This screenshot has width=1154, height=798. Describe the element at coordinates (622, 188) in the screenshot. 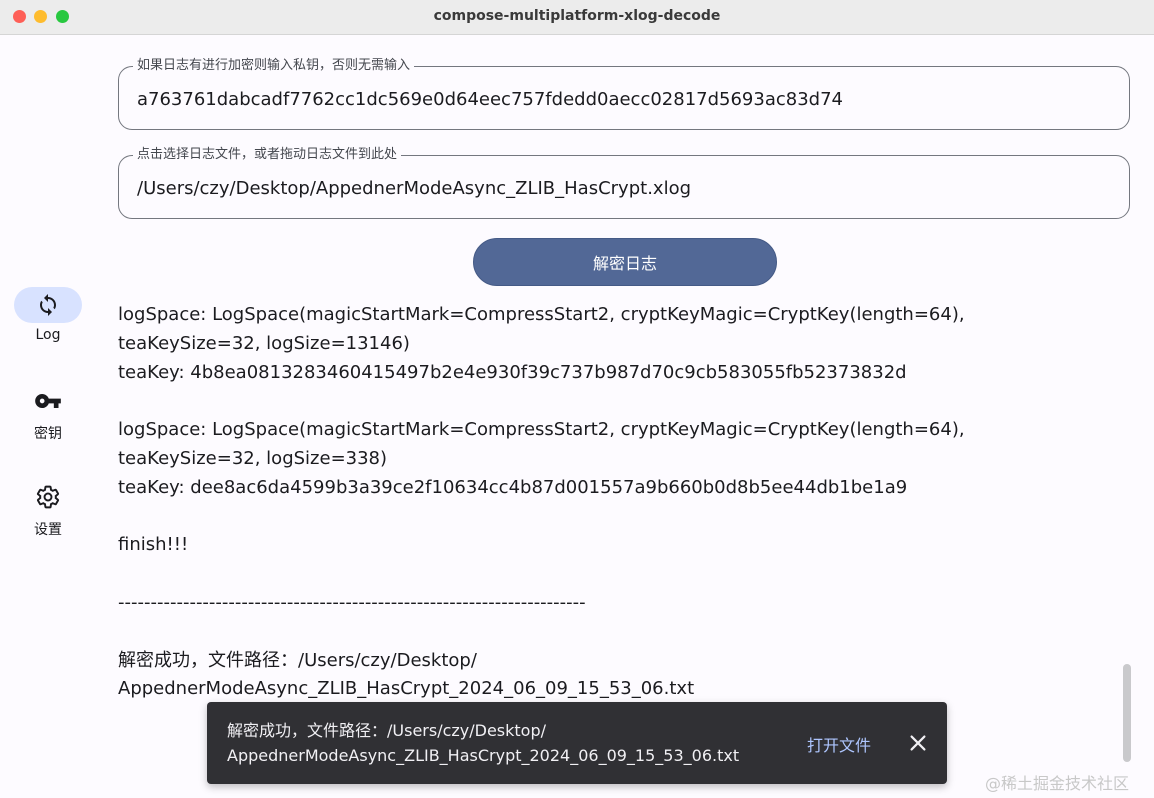

I see `log-file-input` at that location.